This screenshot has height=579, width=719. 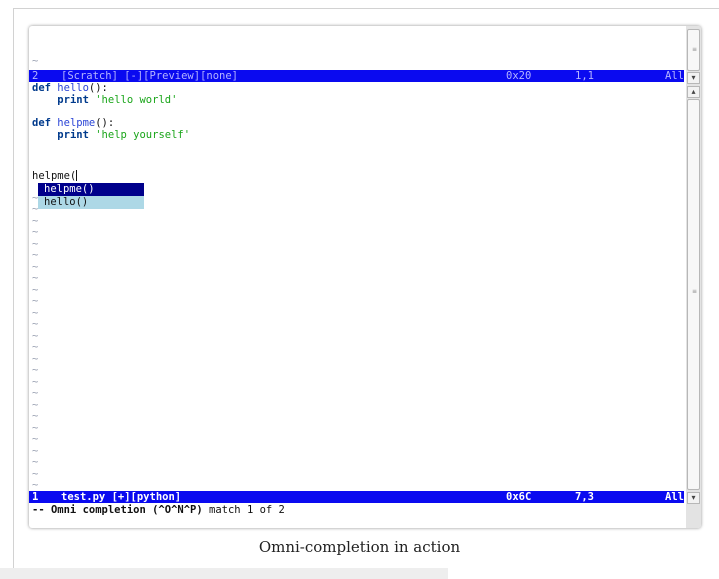 I want to click on cursor-position: 7,3, so click(x=584, y=497).